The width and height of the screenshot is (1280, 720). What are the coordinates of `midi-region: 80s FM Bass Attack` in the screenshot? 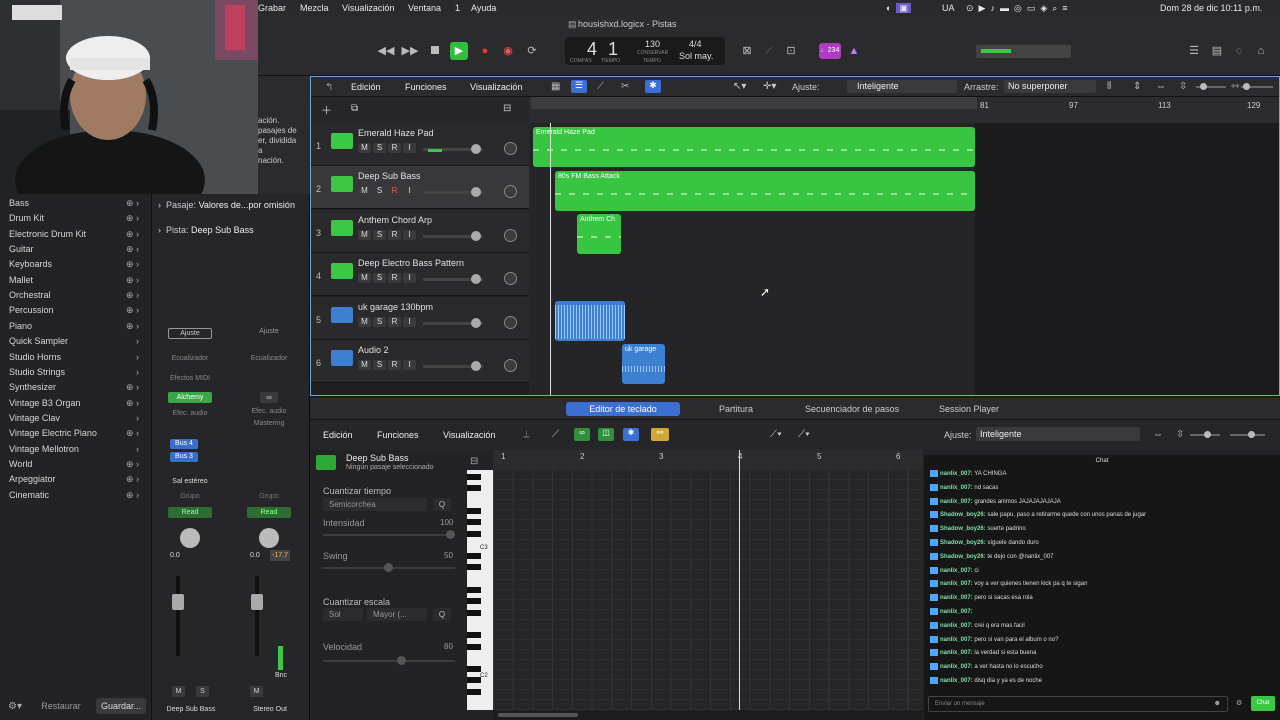 It's located at (765, 191).